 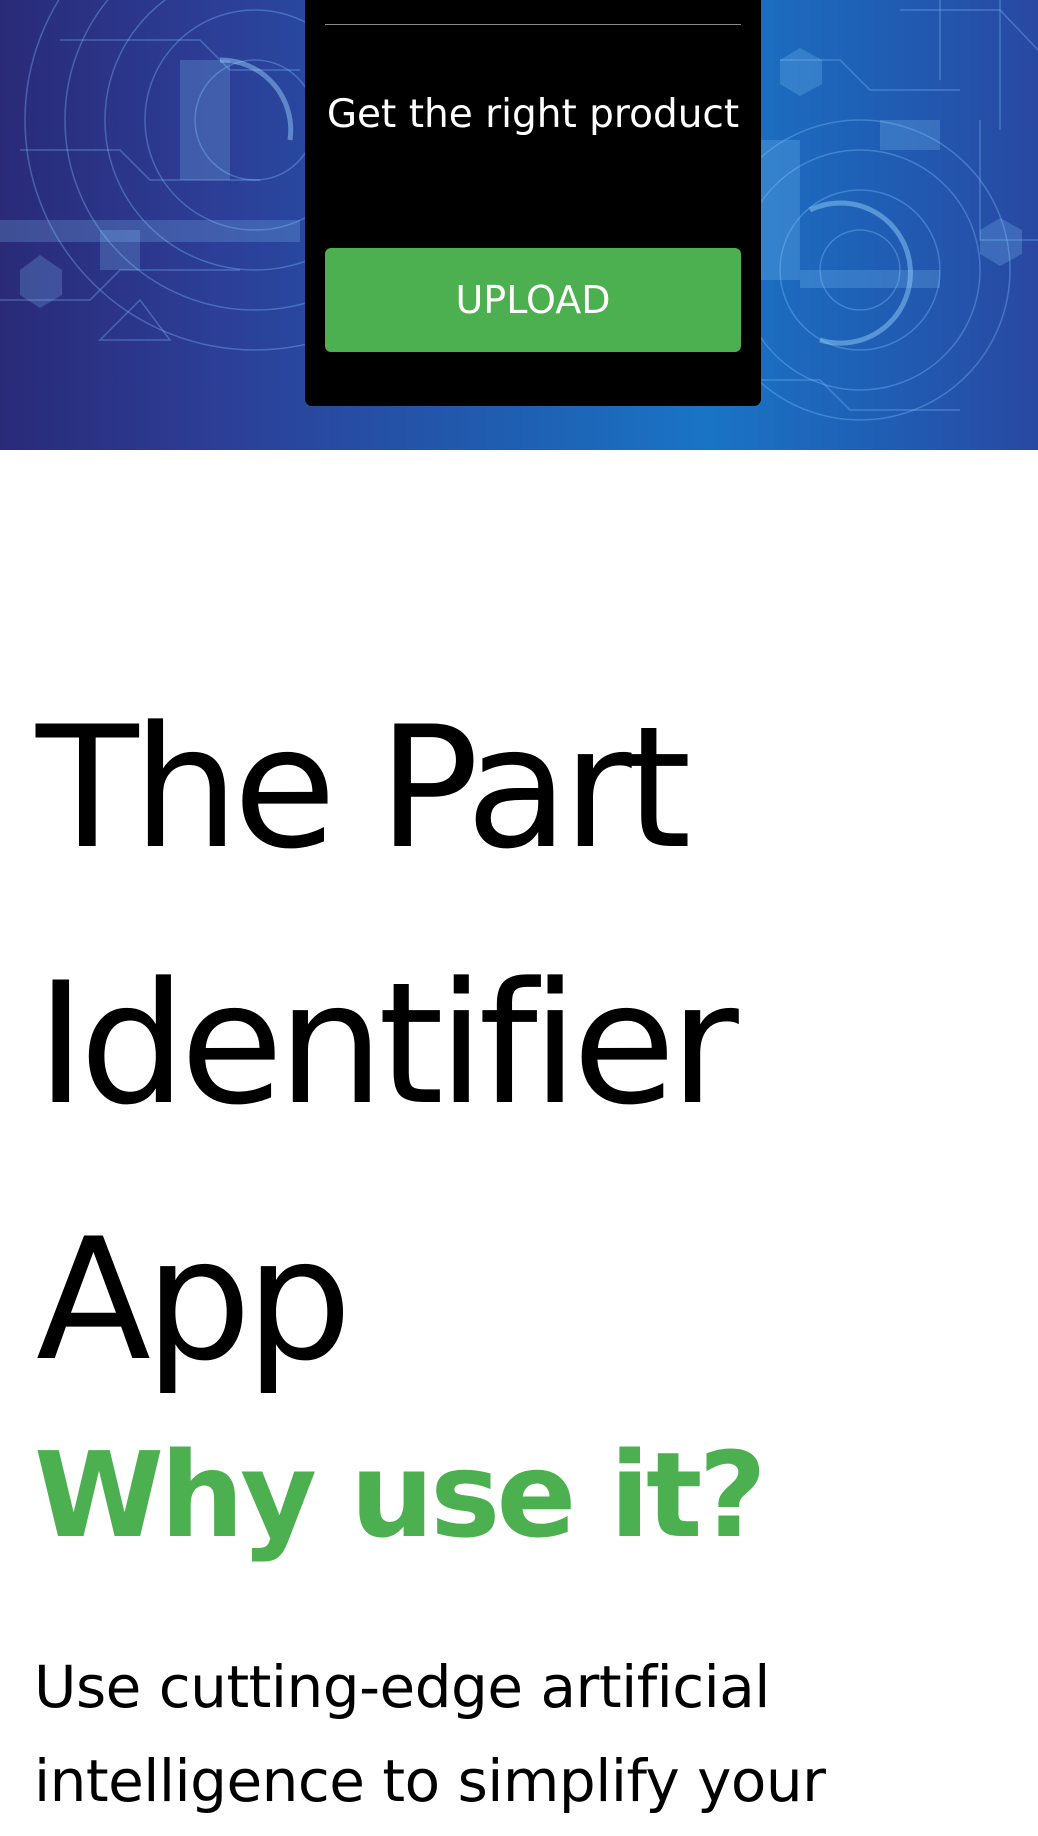 I want to click on card-divider, so click(x=533, y=24).